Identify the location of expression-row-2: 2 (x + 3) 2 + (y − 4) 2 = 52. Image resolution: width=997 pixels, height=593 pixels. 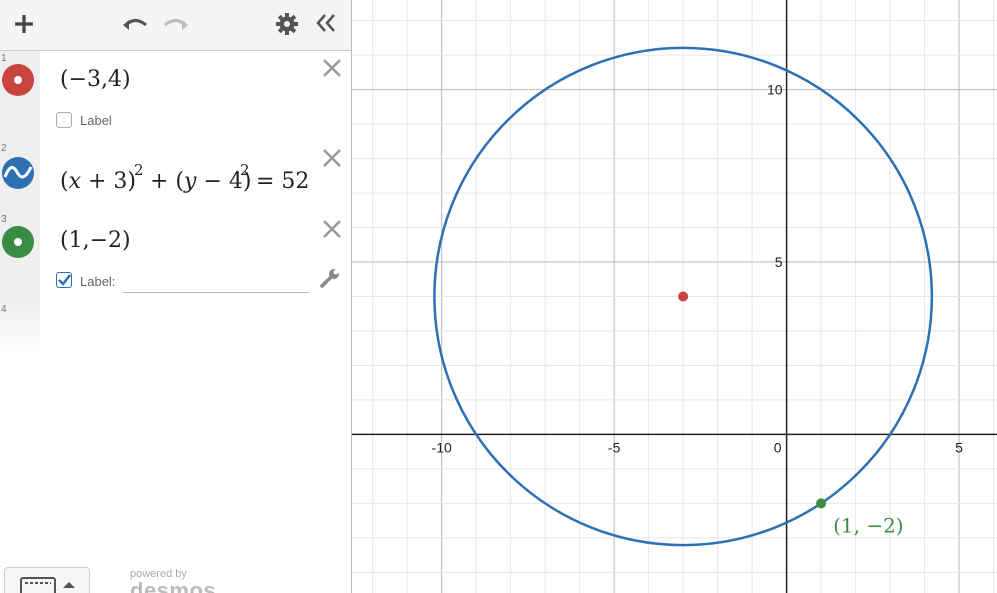
(175, 177).